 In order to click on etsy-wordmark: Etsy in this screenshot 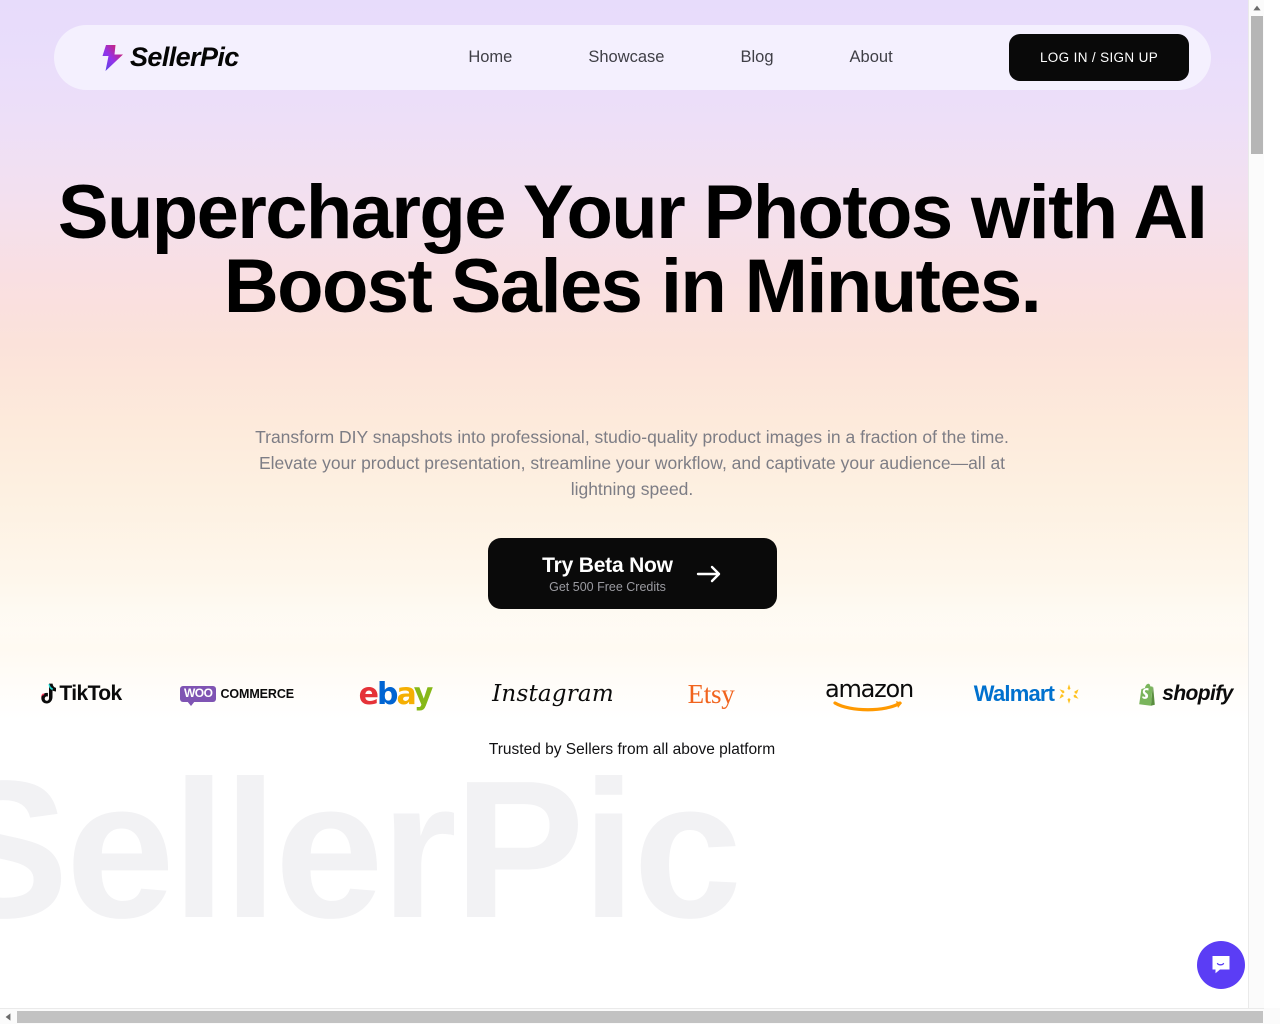, I will do `click(711, 693)`.